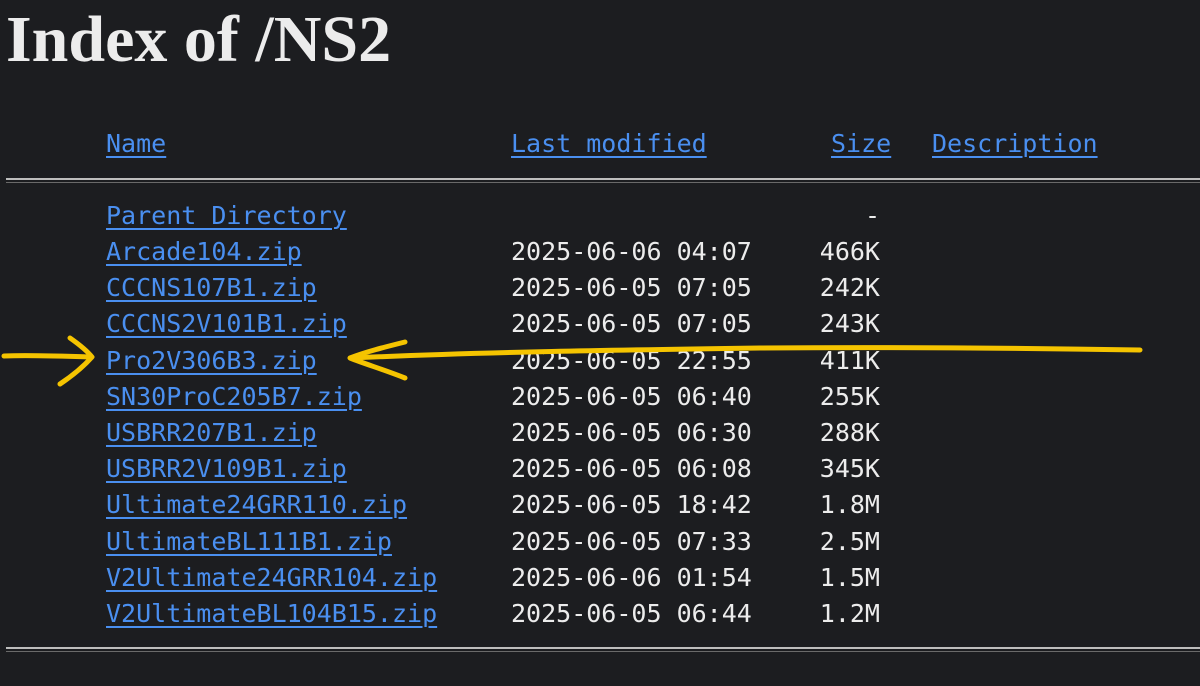 This screenshot has height=686, width=1200. What do you see at coordinates (211, 433) in the screenshot?
I see `file-link: USBRR207B1.zip` at bounding box center [211, 433].